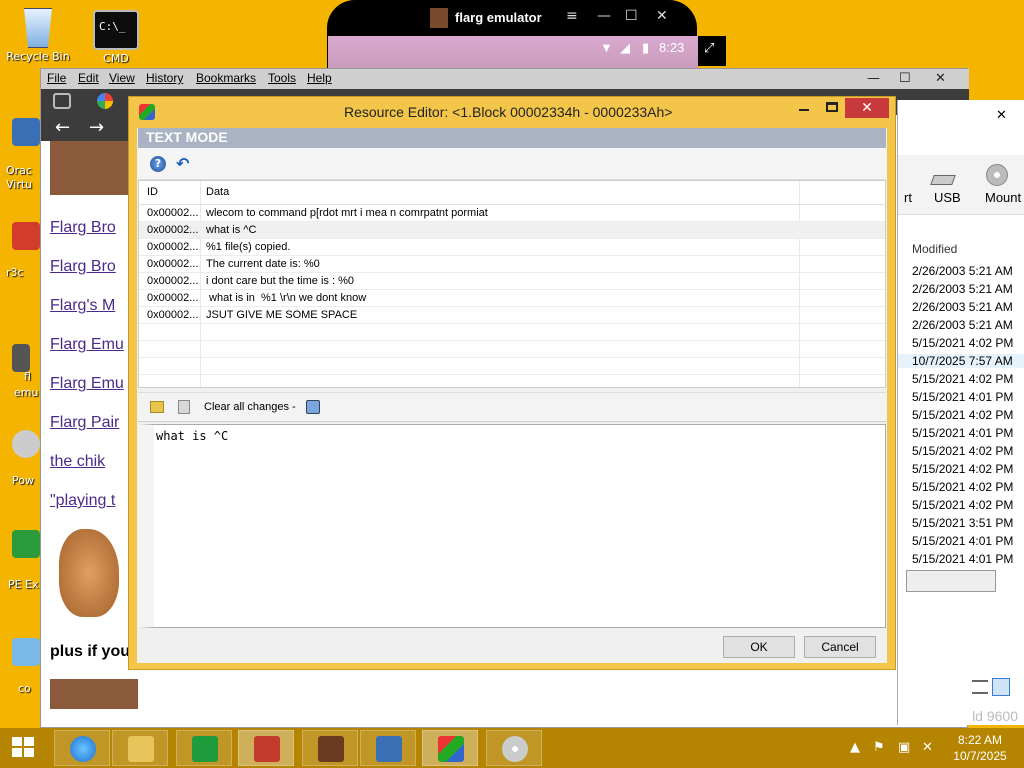 The height and width of the screenshot is (768, 1024). Describe the element at coordinates (26, 444) in the screenshot. I see `powershell-dvd-icon` at that location.